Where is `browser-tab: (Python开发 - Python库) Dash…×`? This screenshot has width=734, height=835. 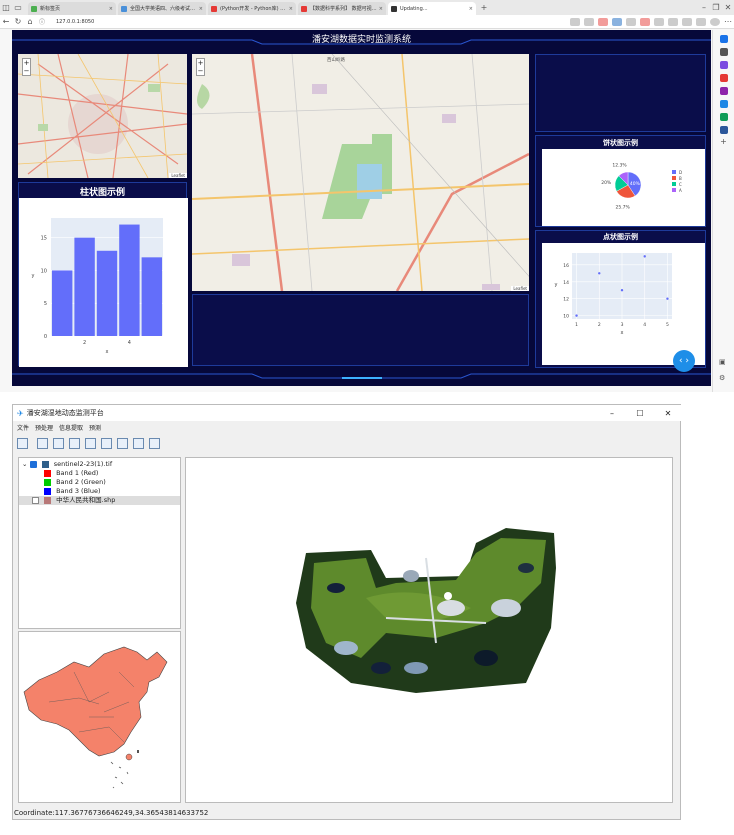 browser-tab: (Python开发 - Python库) Dash…× is located at coordinates (252, 8).